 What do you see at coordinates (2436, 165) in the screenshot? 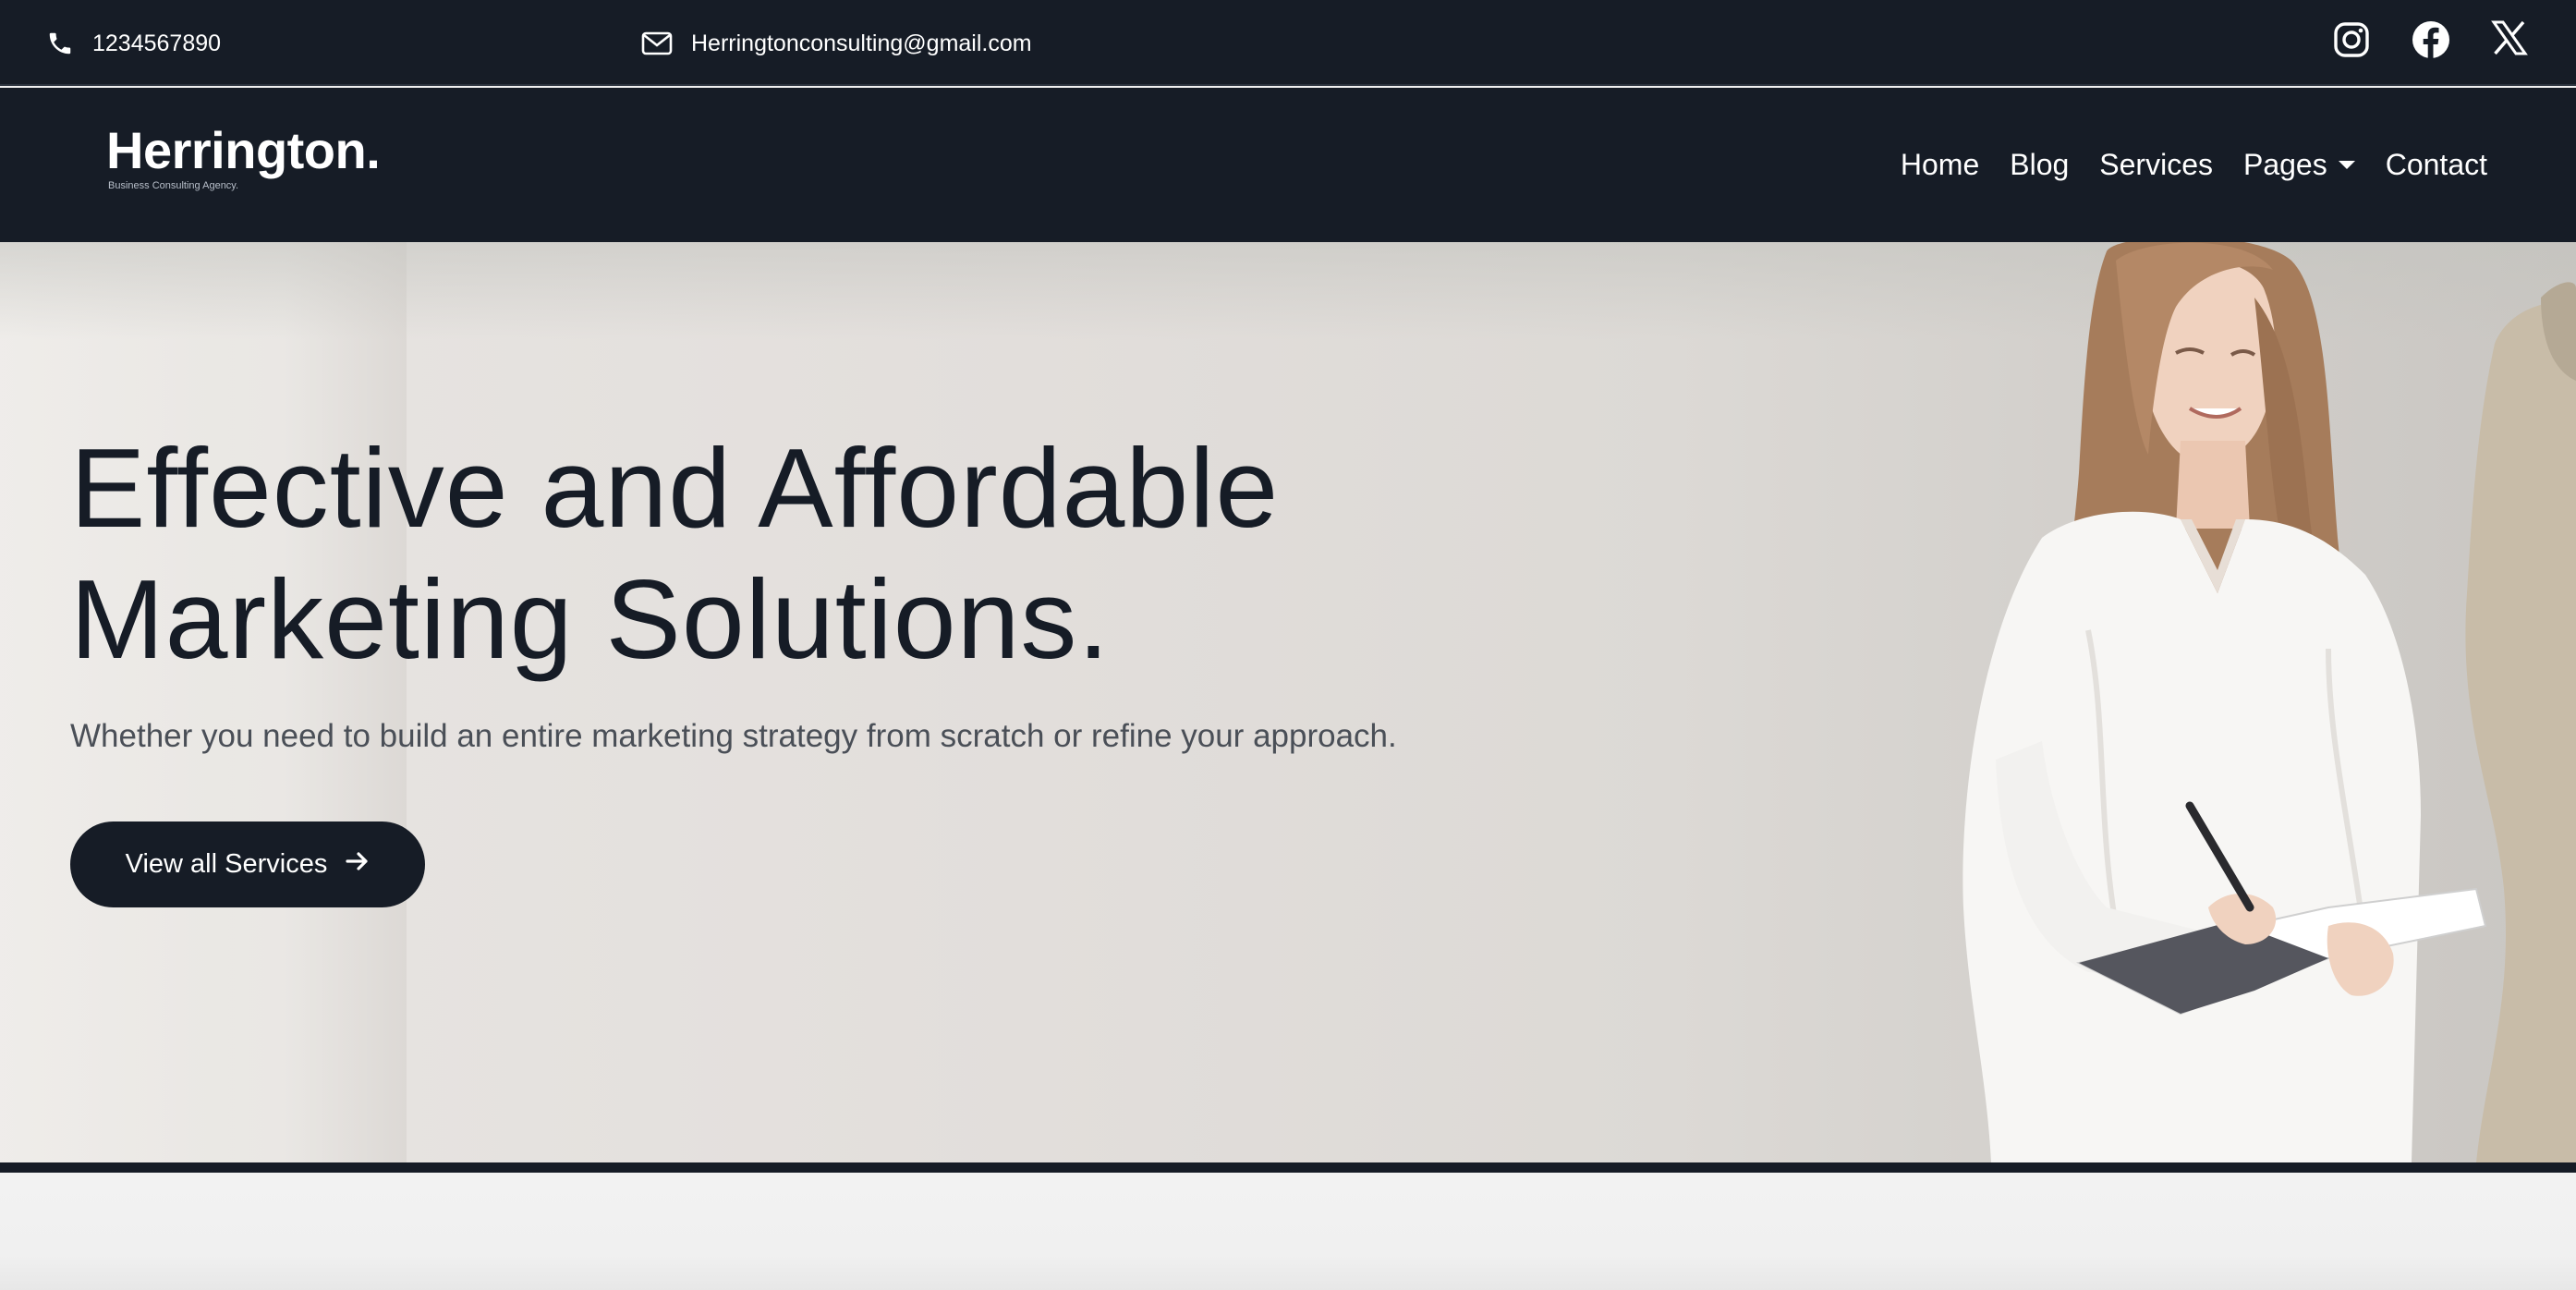
I see `nav-contact: Contact` at bounding box center [2436, 165].